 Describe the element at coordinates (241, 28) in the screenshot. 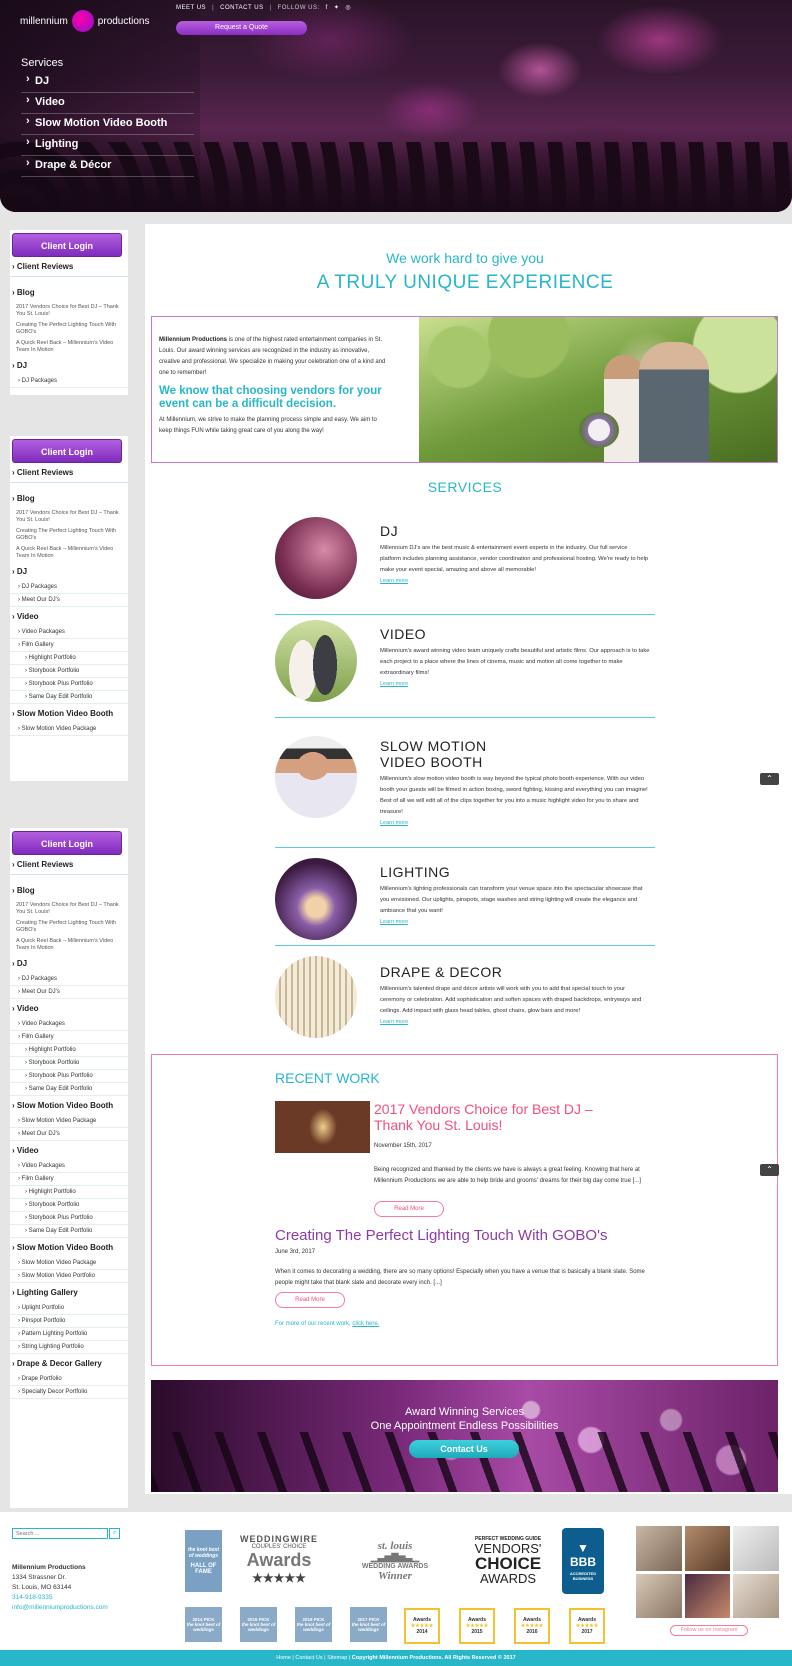

I see `request-quote-button: Request a Quote` at that location.